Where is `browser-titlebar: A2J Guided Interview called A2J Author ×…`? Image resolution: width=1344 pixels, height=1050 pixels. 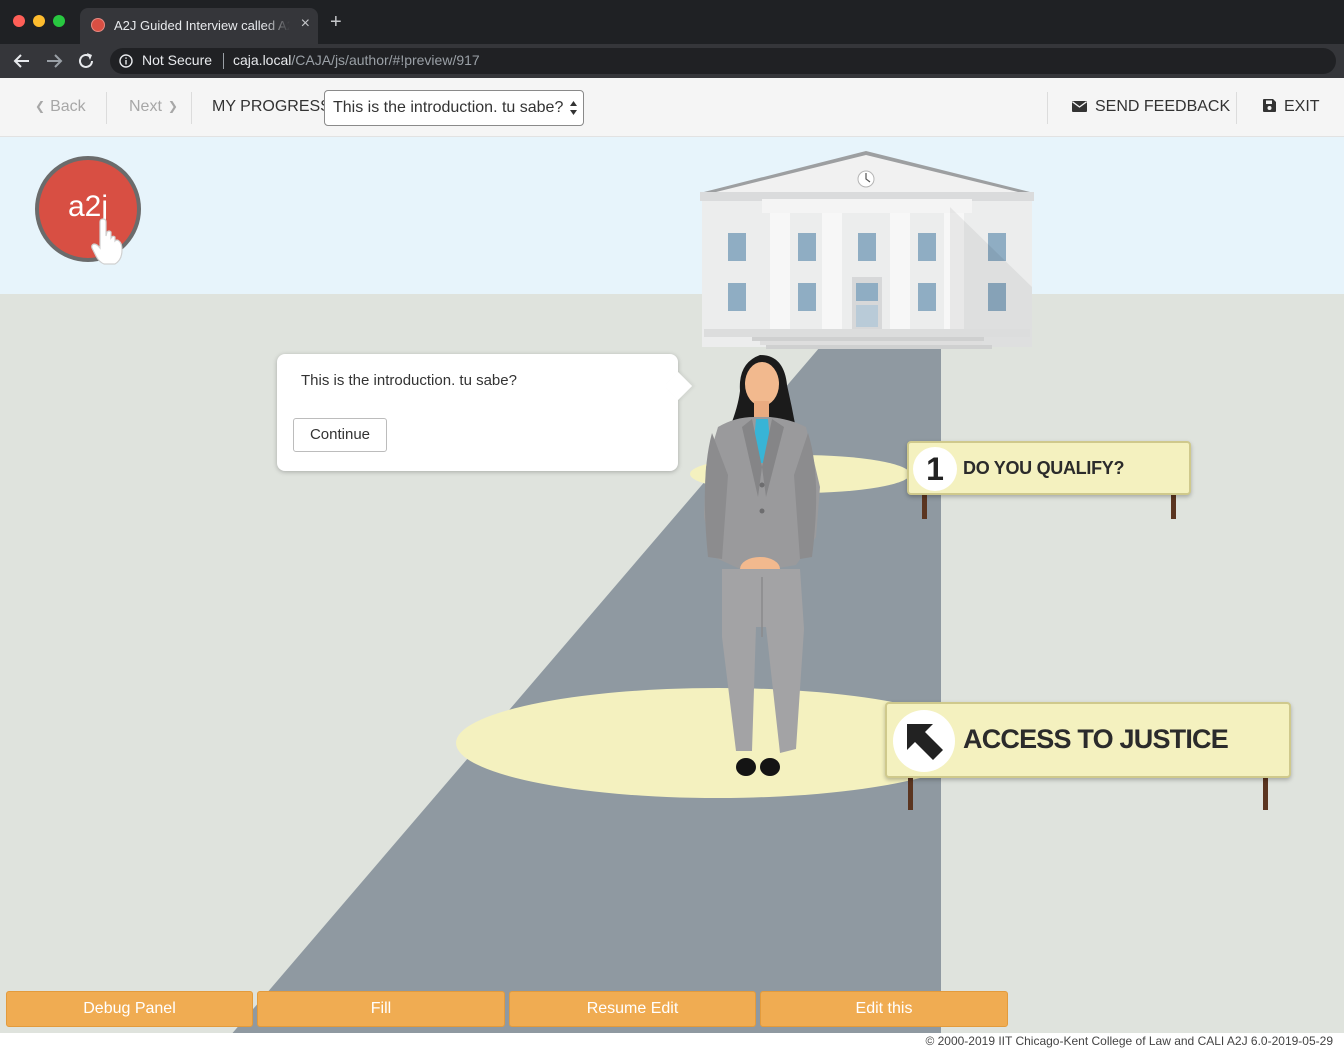 browser-titlebar: A2J Guided Interview called A2J Author ×… is located at coordinates (672, 22).